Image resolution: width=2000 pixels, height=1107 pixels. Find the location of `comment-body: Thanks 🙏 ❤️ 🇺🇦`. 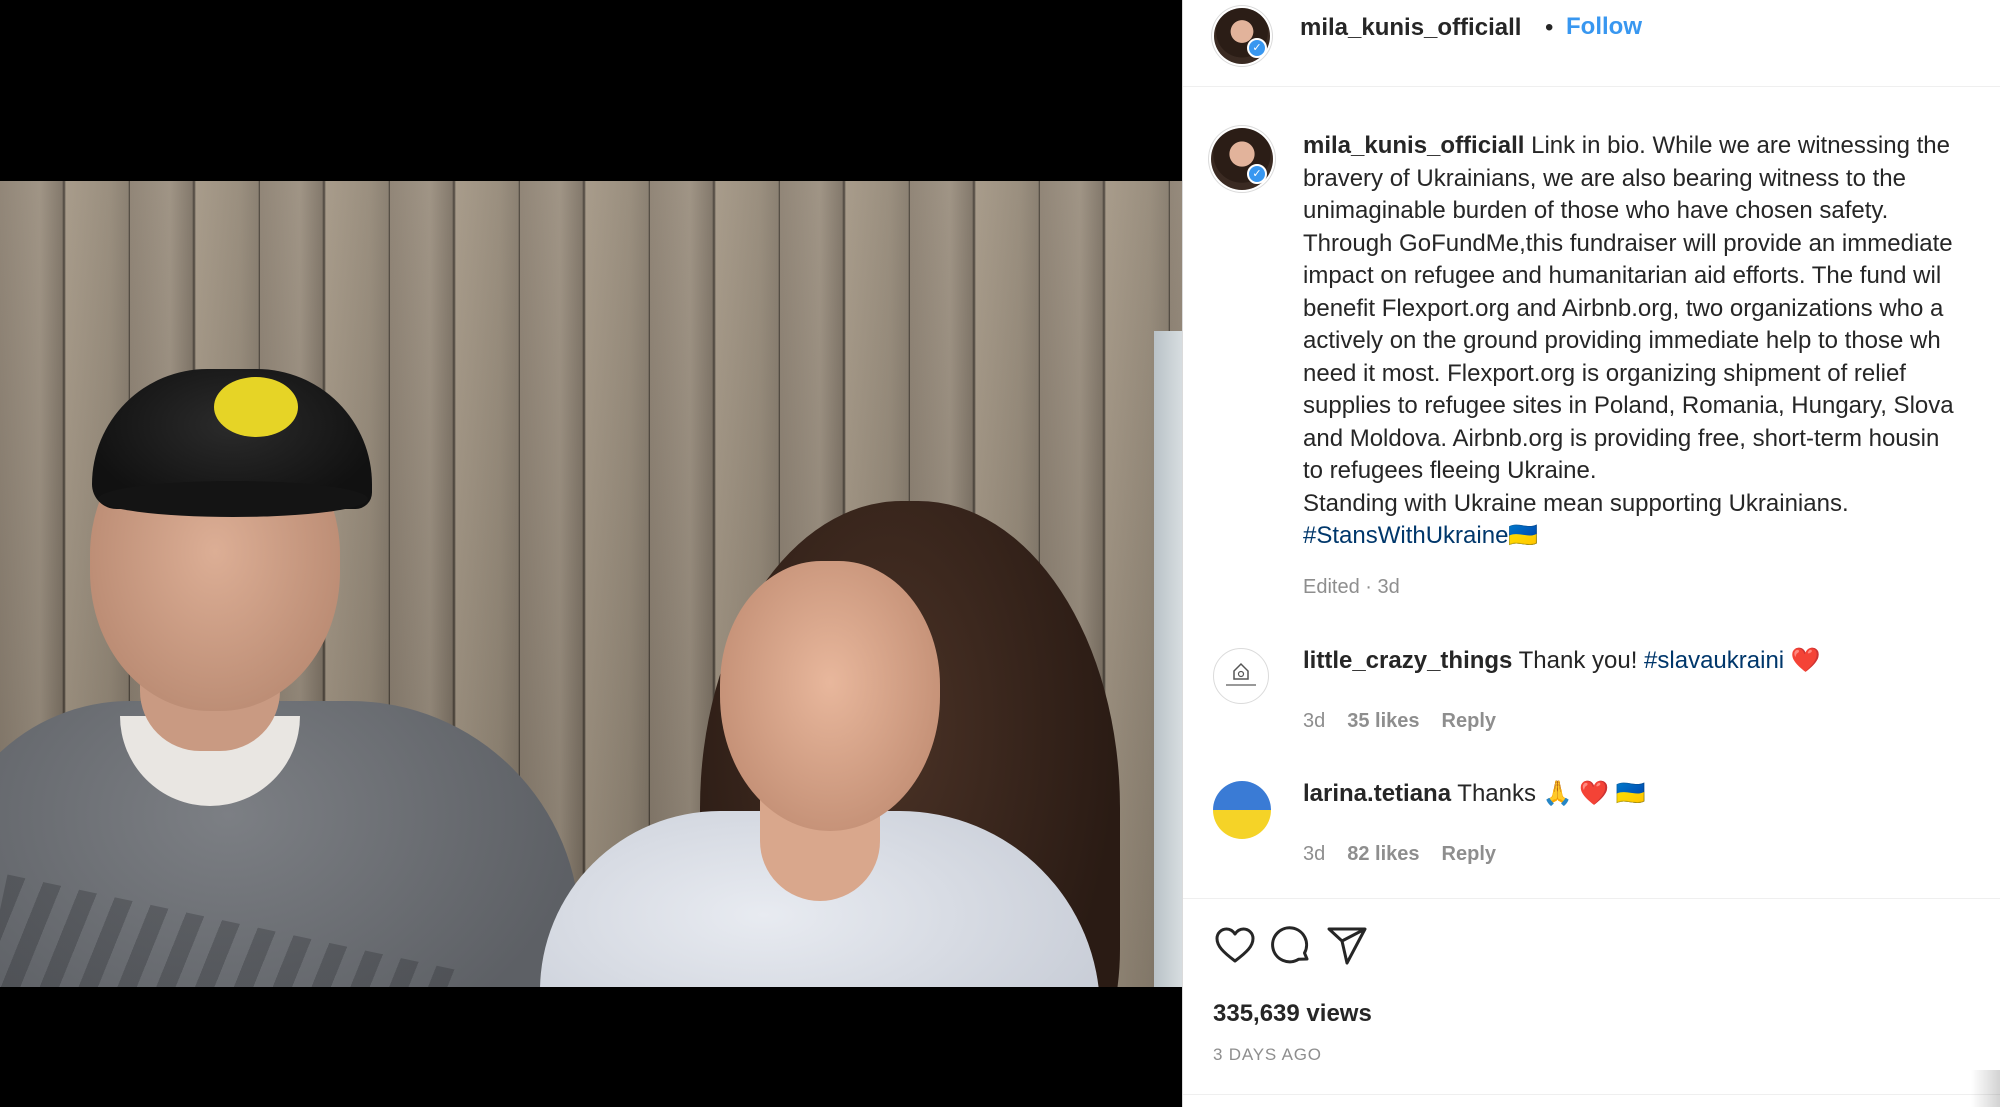

comment-body: Thanks 🙏 ❤️ 🇺🇦 is located at coordinates (1548, 793).